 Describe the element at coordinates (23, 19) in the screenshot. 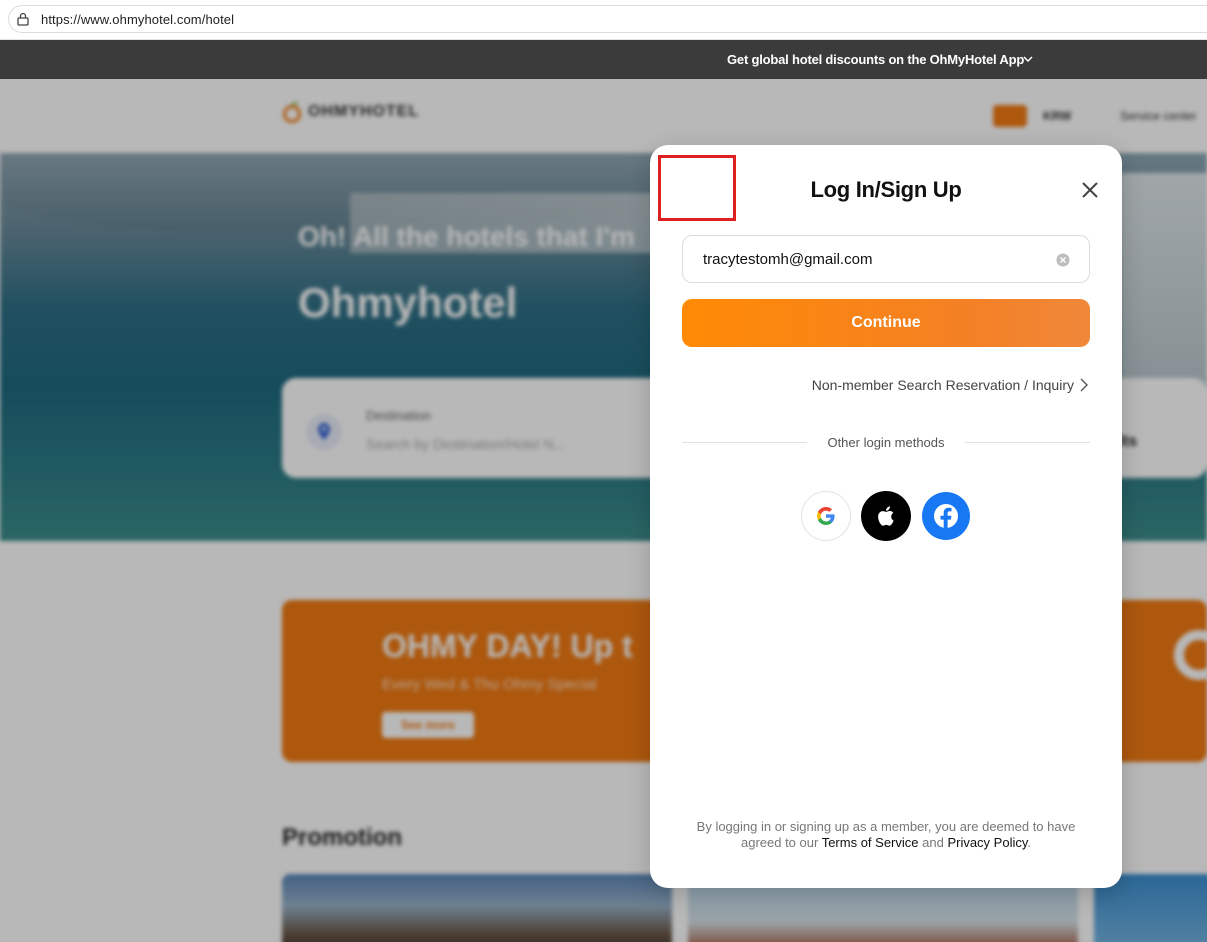

I see `lock-icon` at that location.